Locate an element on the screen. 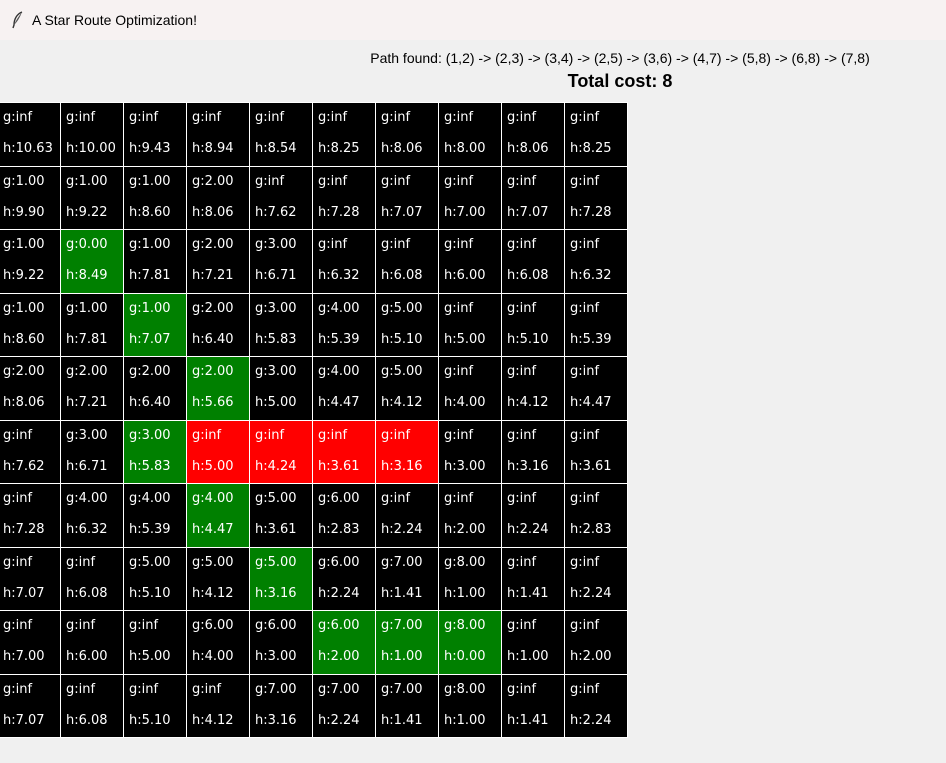 This screenshot has height=763, width=946. grid-cell: g:8.00 h:0.00 is located at coordinates (470, 642).